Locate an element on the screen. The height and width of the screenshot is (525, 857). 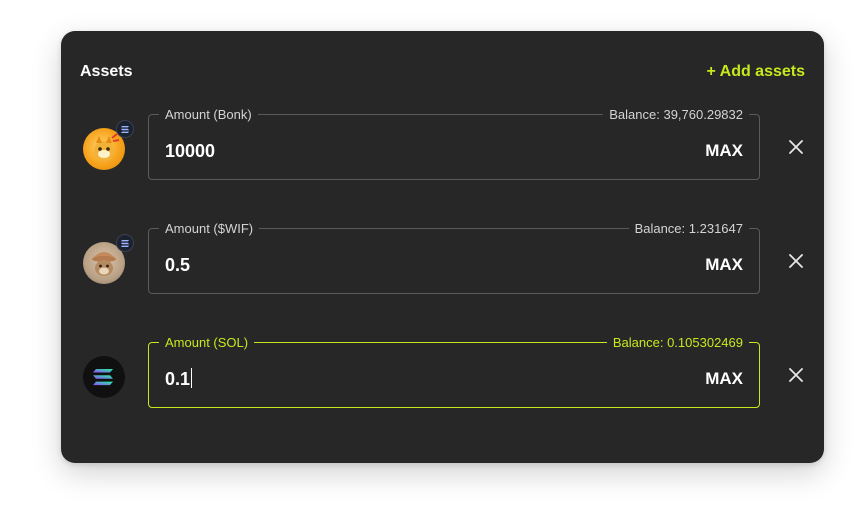
amount-value-sol: 0.1 is located at coordinates (178, 379).